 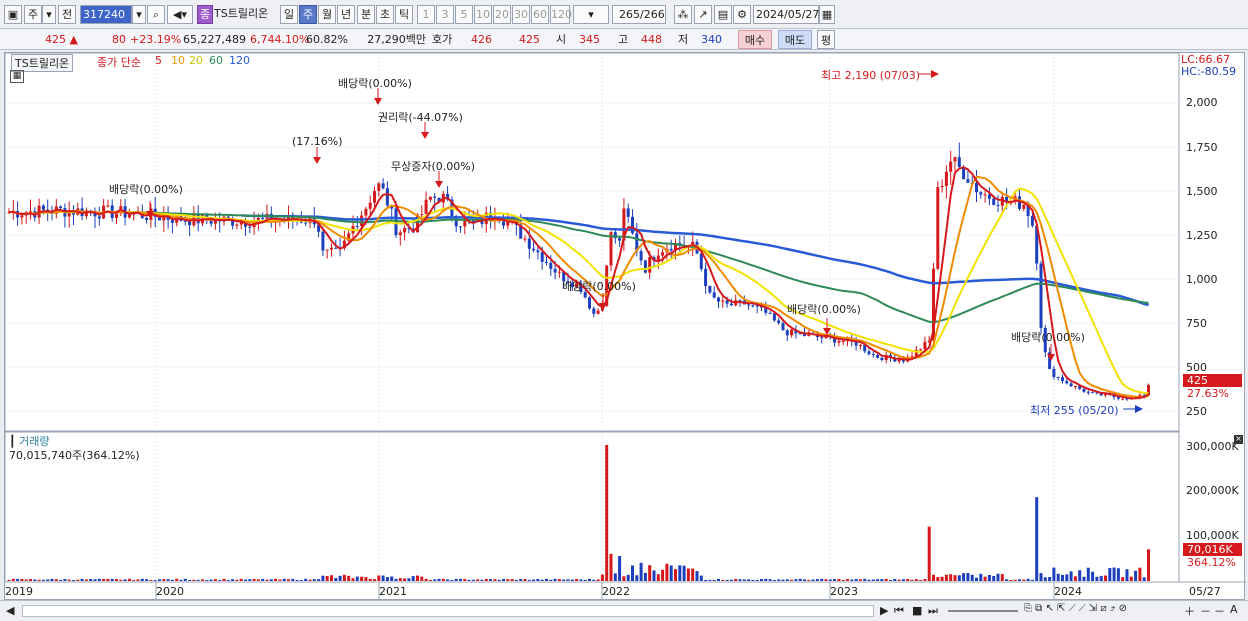 I want to click on speaker-icon: ◀▾, so click(x=180, y=14).